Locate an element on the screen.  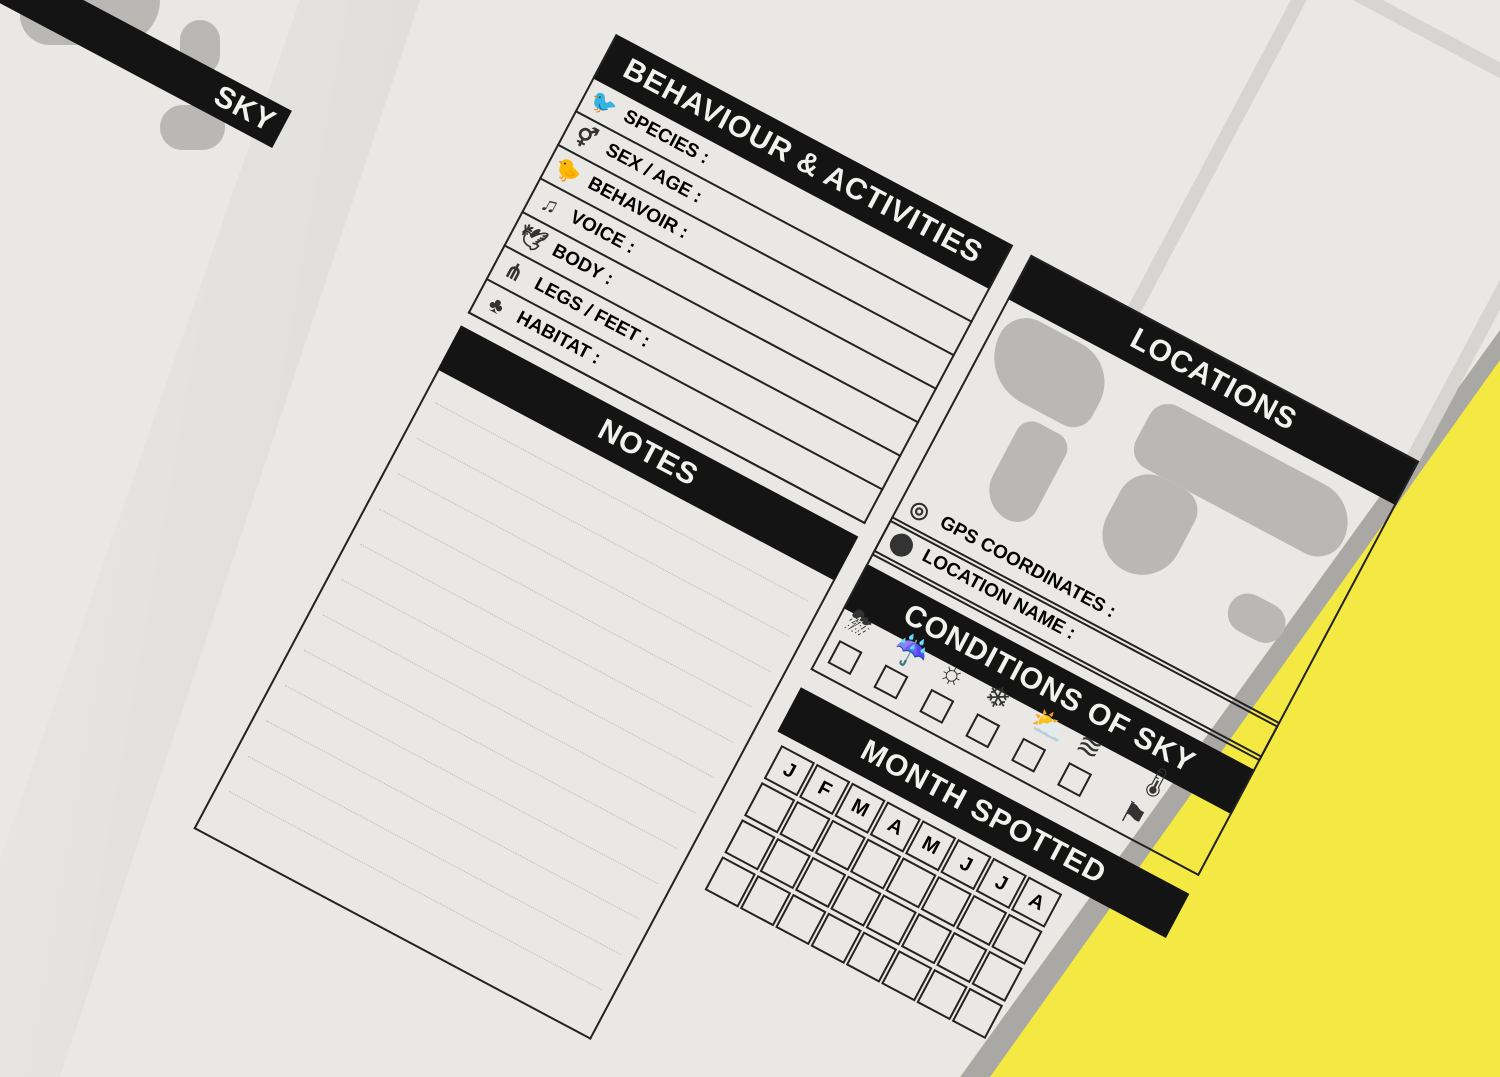
map-australia is located at coordinates (1256, 618).